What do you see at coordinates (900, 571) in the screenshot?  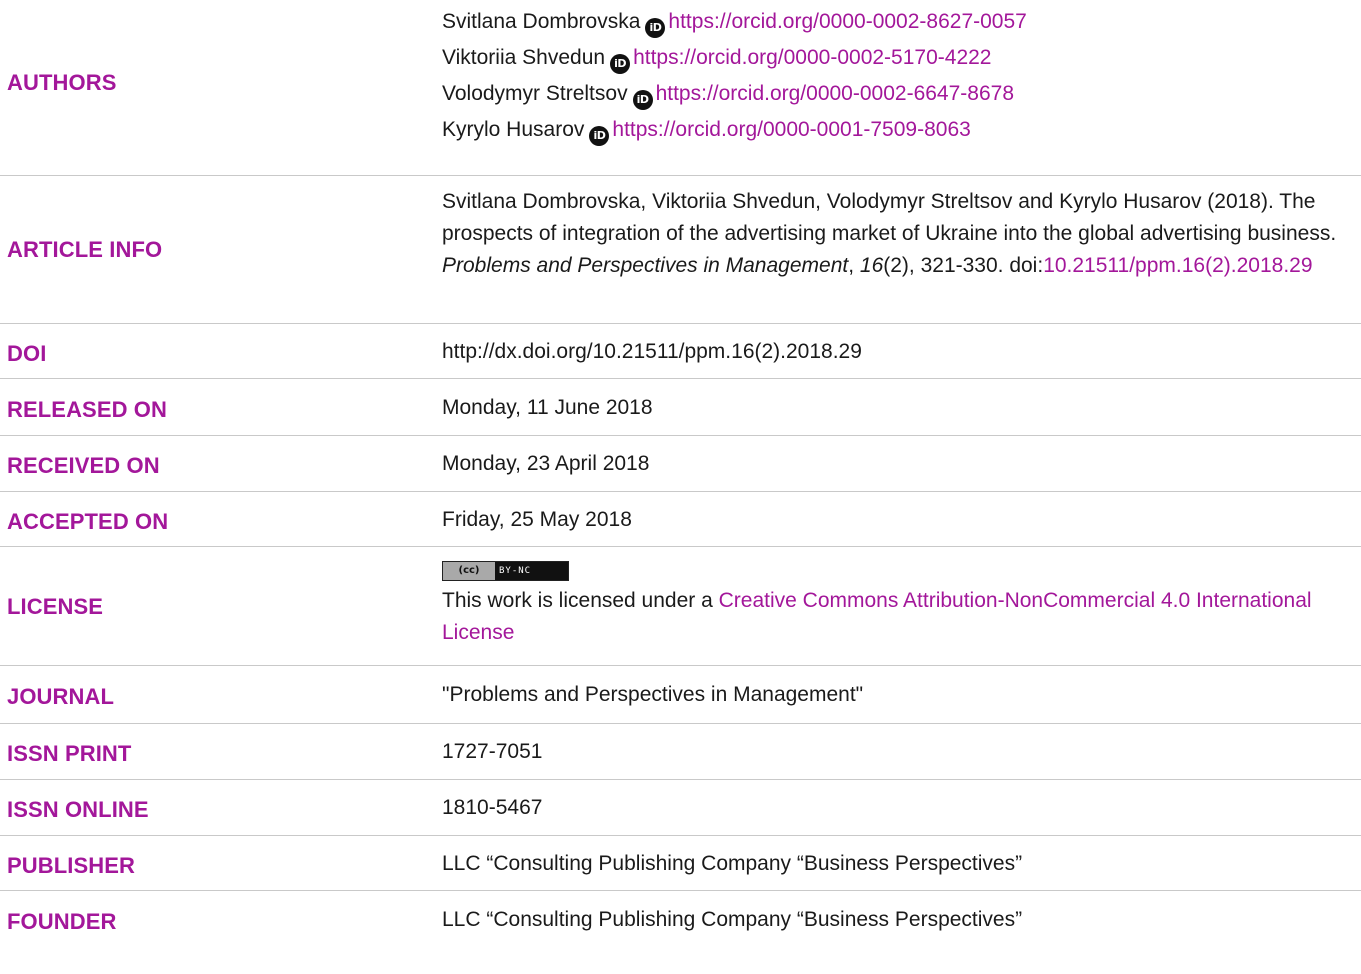 I see `license-badge-row: (cc) BY-NC` at bounding box center [900, 571].